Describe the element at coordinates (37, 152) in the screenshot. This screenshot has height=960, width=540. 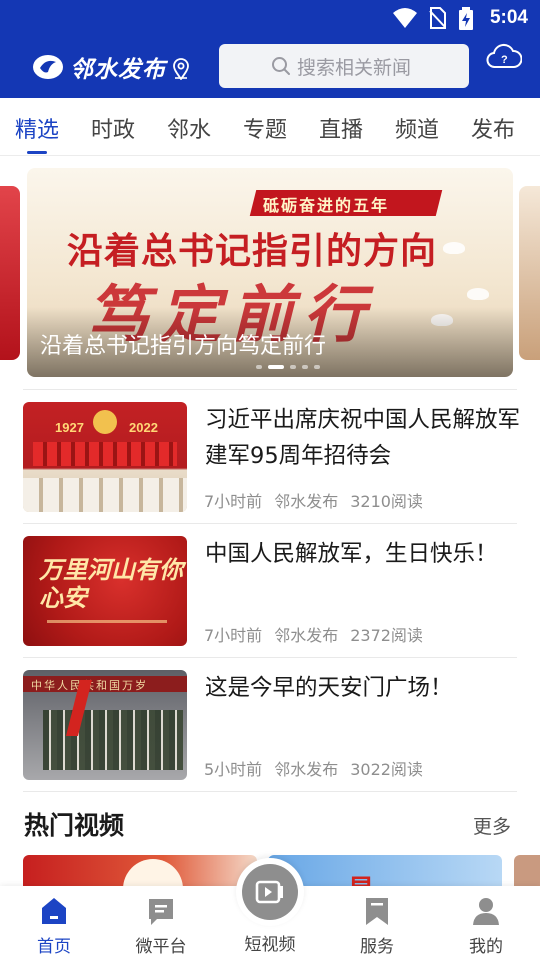
I see `active-tab-indicator` at that location.